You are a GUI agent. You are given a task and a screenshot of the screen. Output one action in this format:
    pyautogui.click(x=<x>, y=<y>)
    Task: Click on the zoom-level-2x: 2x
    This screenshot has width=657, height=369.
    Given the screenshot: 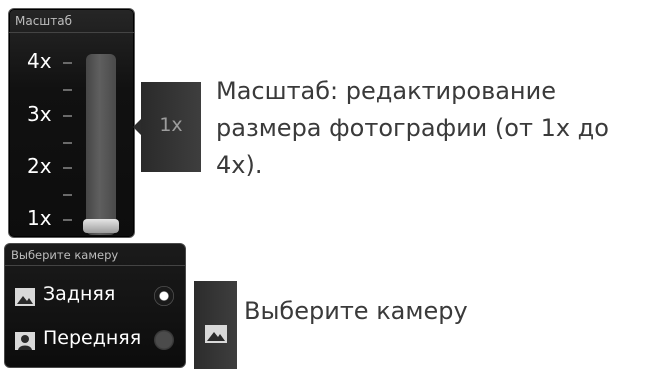 What is the action you would take?
    pyautogui.click(x=39, y=166)
    